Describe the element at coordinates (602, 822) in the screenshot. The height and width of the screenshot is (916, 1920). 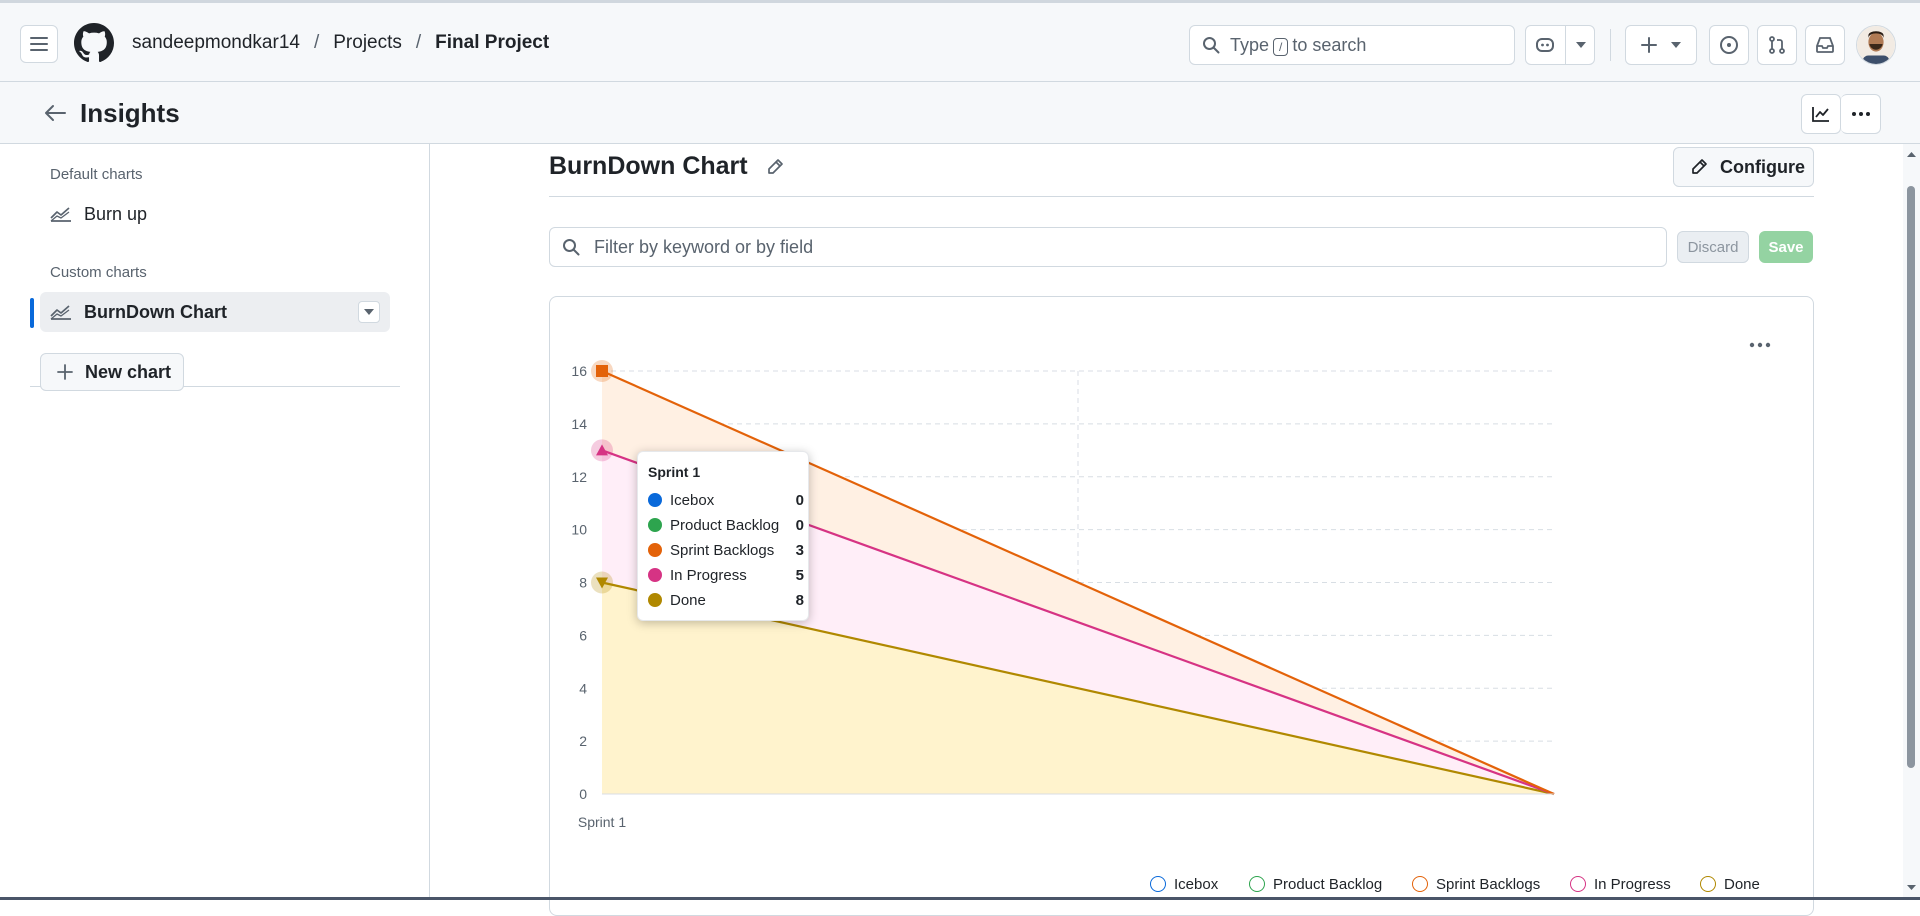
I see `x-tick-label: Sprint 1` at that location.